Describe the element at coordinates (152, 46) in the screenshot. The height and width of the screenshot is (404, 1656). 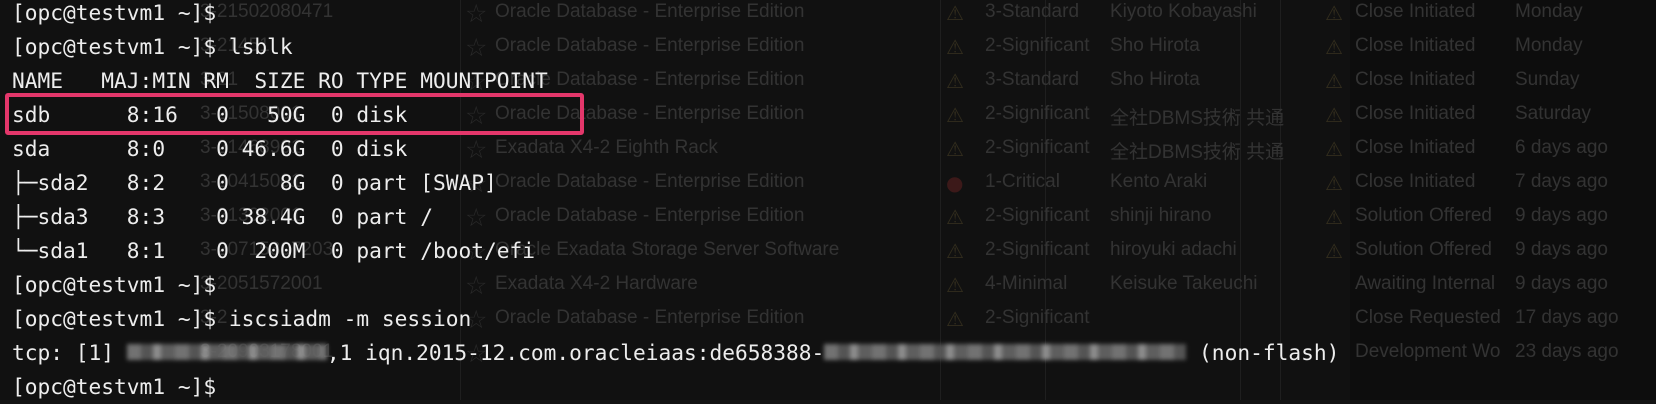
I see `terminal-line: [opc@testvm1 ~]$ lsblk` at that location.